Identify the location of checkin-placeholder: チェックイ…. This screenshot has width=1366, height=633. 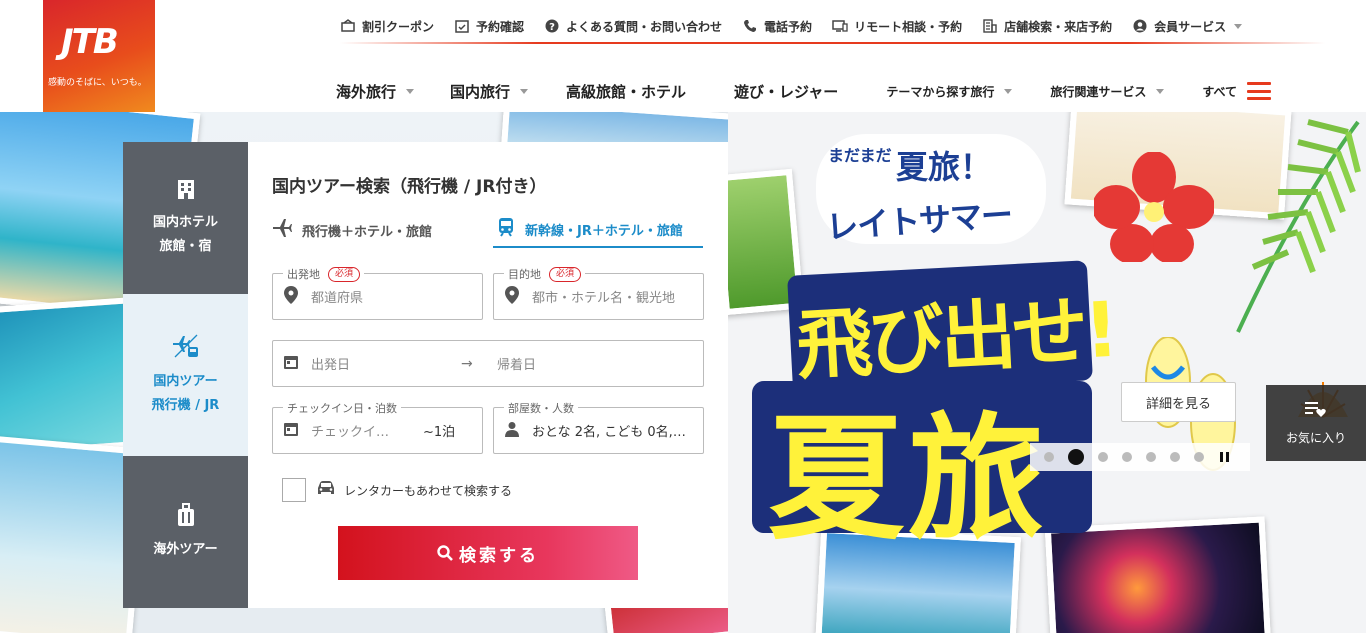
(350, 432).